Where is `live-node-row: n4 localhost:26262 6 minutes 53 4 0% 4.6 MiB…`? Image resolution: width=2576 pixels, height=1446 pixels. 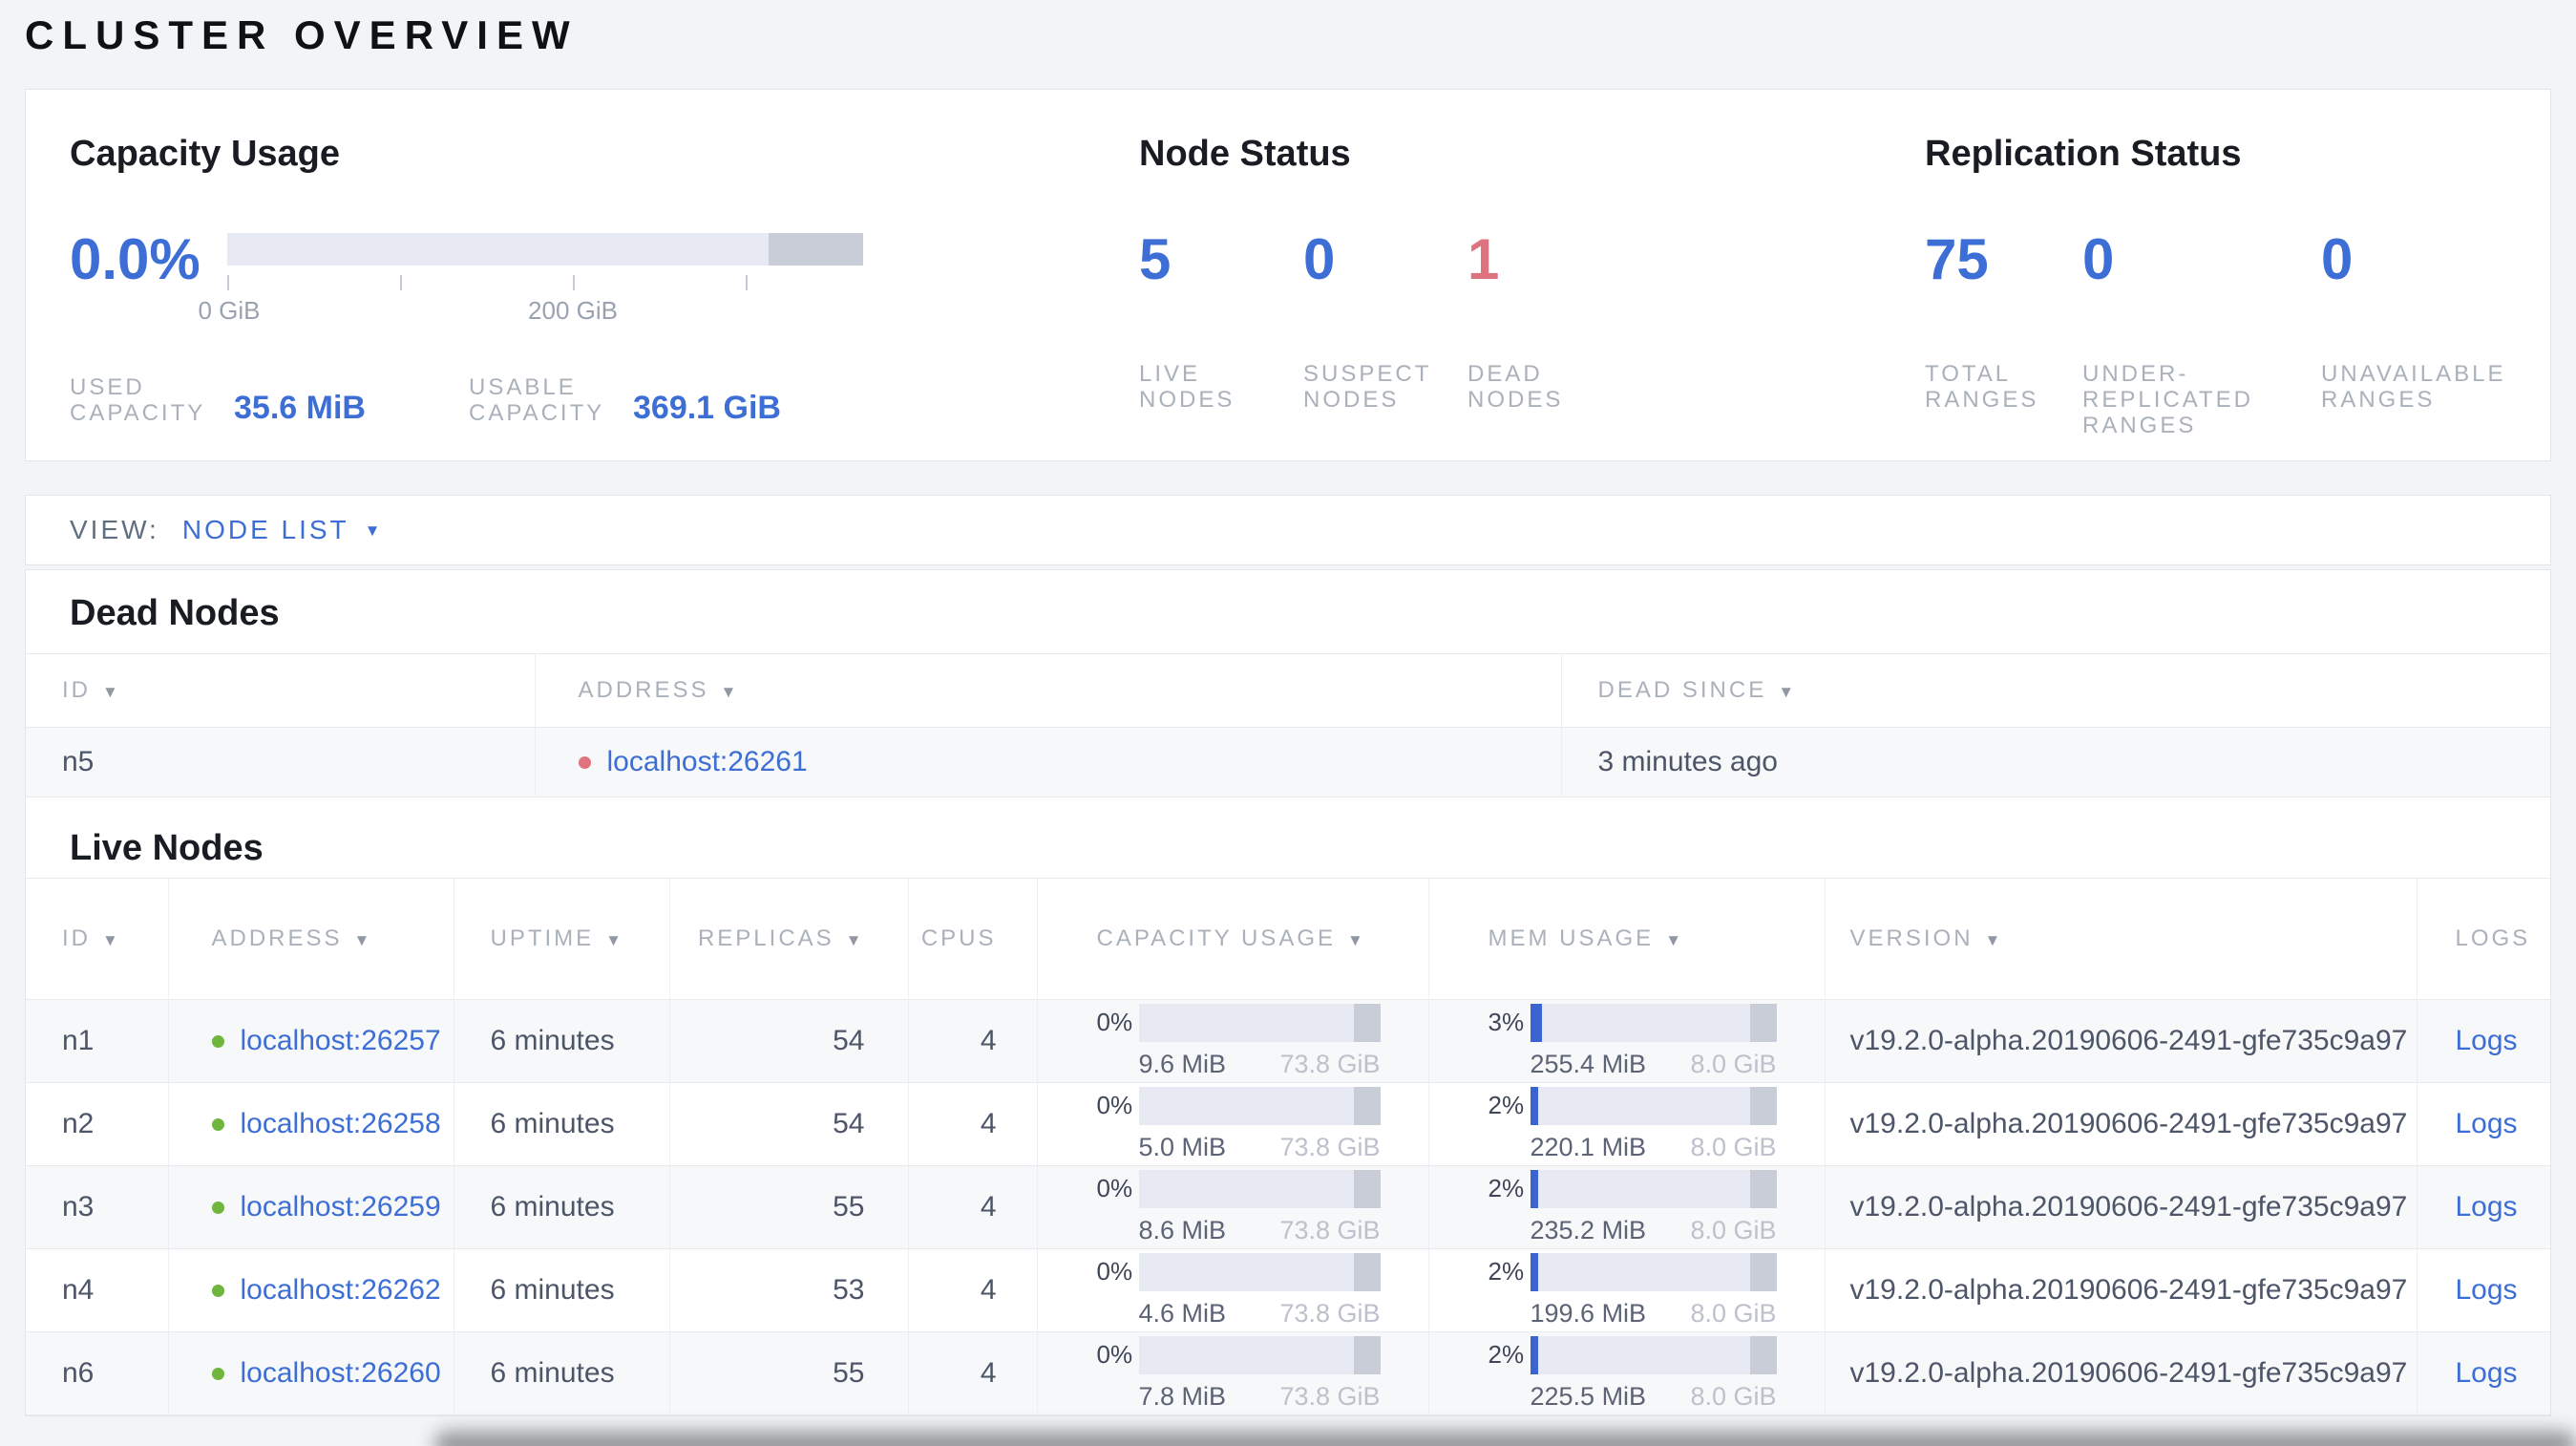
live-node-row: n4 localhost:26262 6 minutes 53 4 0% 4.6 MiB… is located at coordinates (1288, 1290).